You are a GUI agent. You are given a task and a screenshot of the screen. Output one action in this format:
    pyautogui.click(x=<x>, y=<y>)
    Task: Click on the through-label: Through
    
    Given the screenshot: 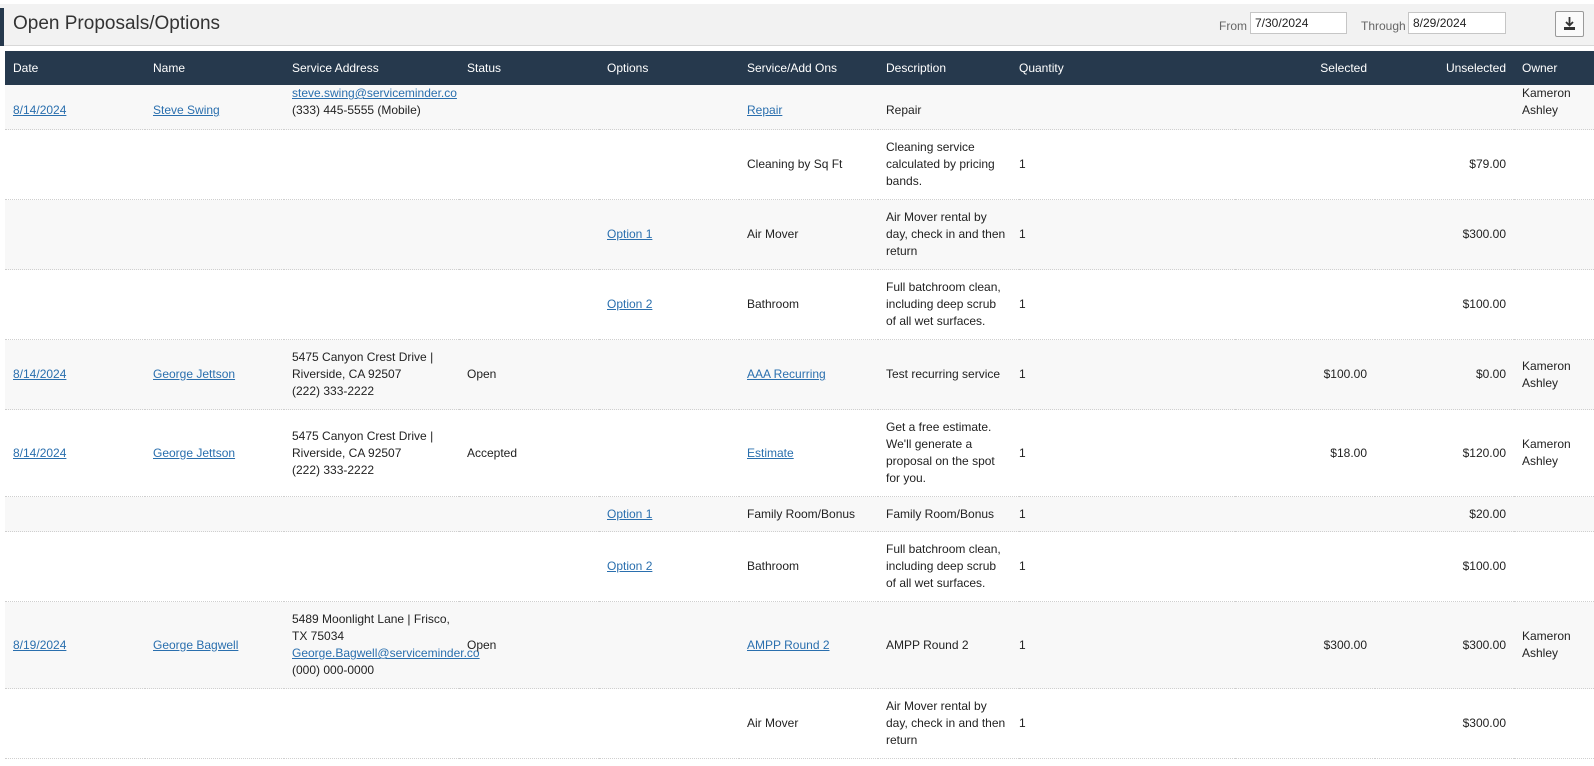 What is the action you would take?
    pyautogui.click(x=1383, y=26)
    